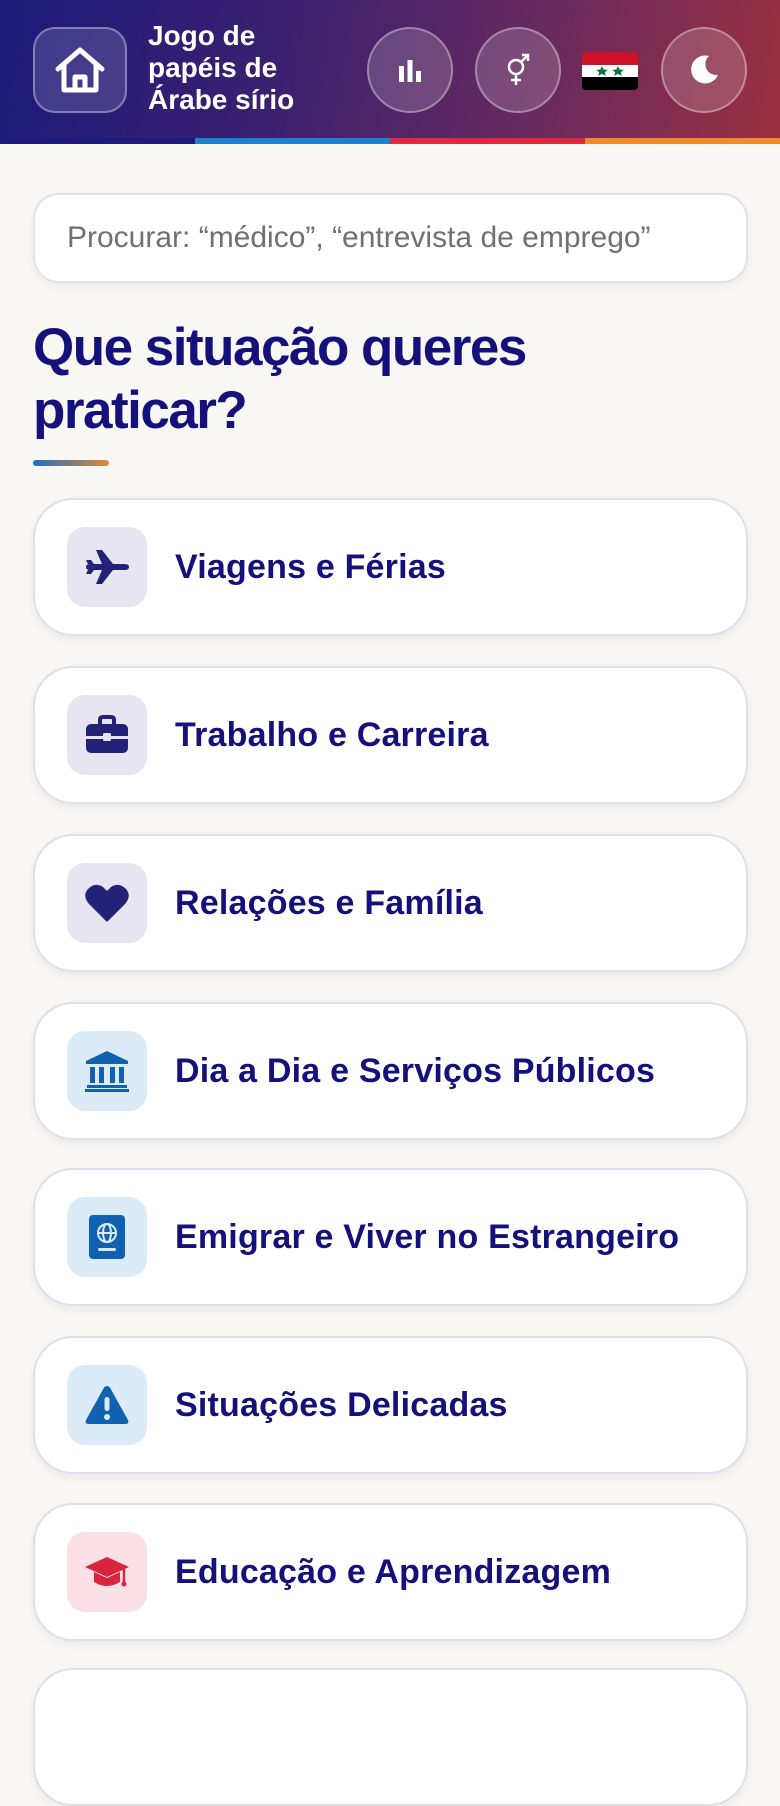 The width and height of the screenshot is (780, 1806). I want to click on bar-chart-icon, so click(410, 71).